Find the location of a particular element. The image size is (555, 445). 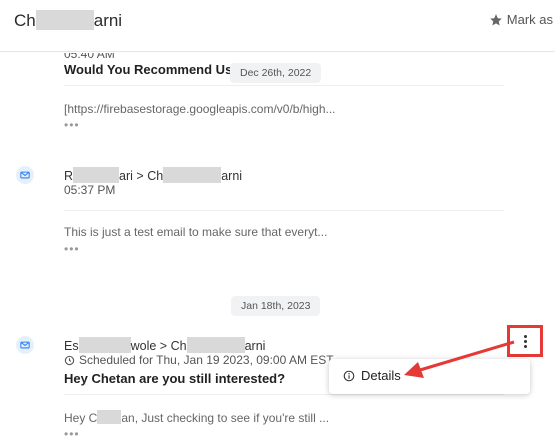

message-subject: Would You Recommend Us? is located at coordinates (152, 69).